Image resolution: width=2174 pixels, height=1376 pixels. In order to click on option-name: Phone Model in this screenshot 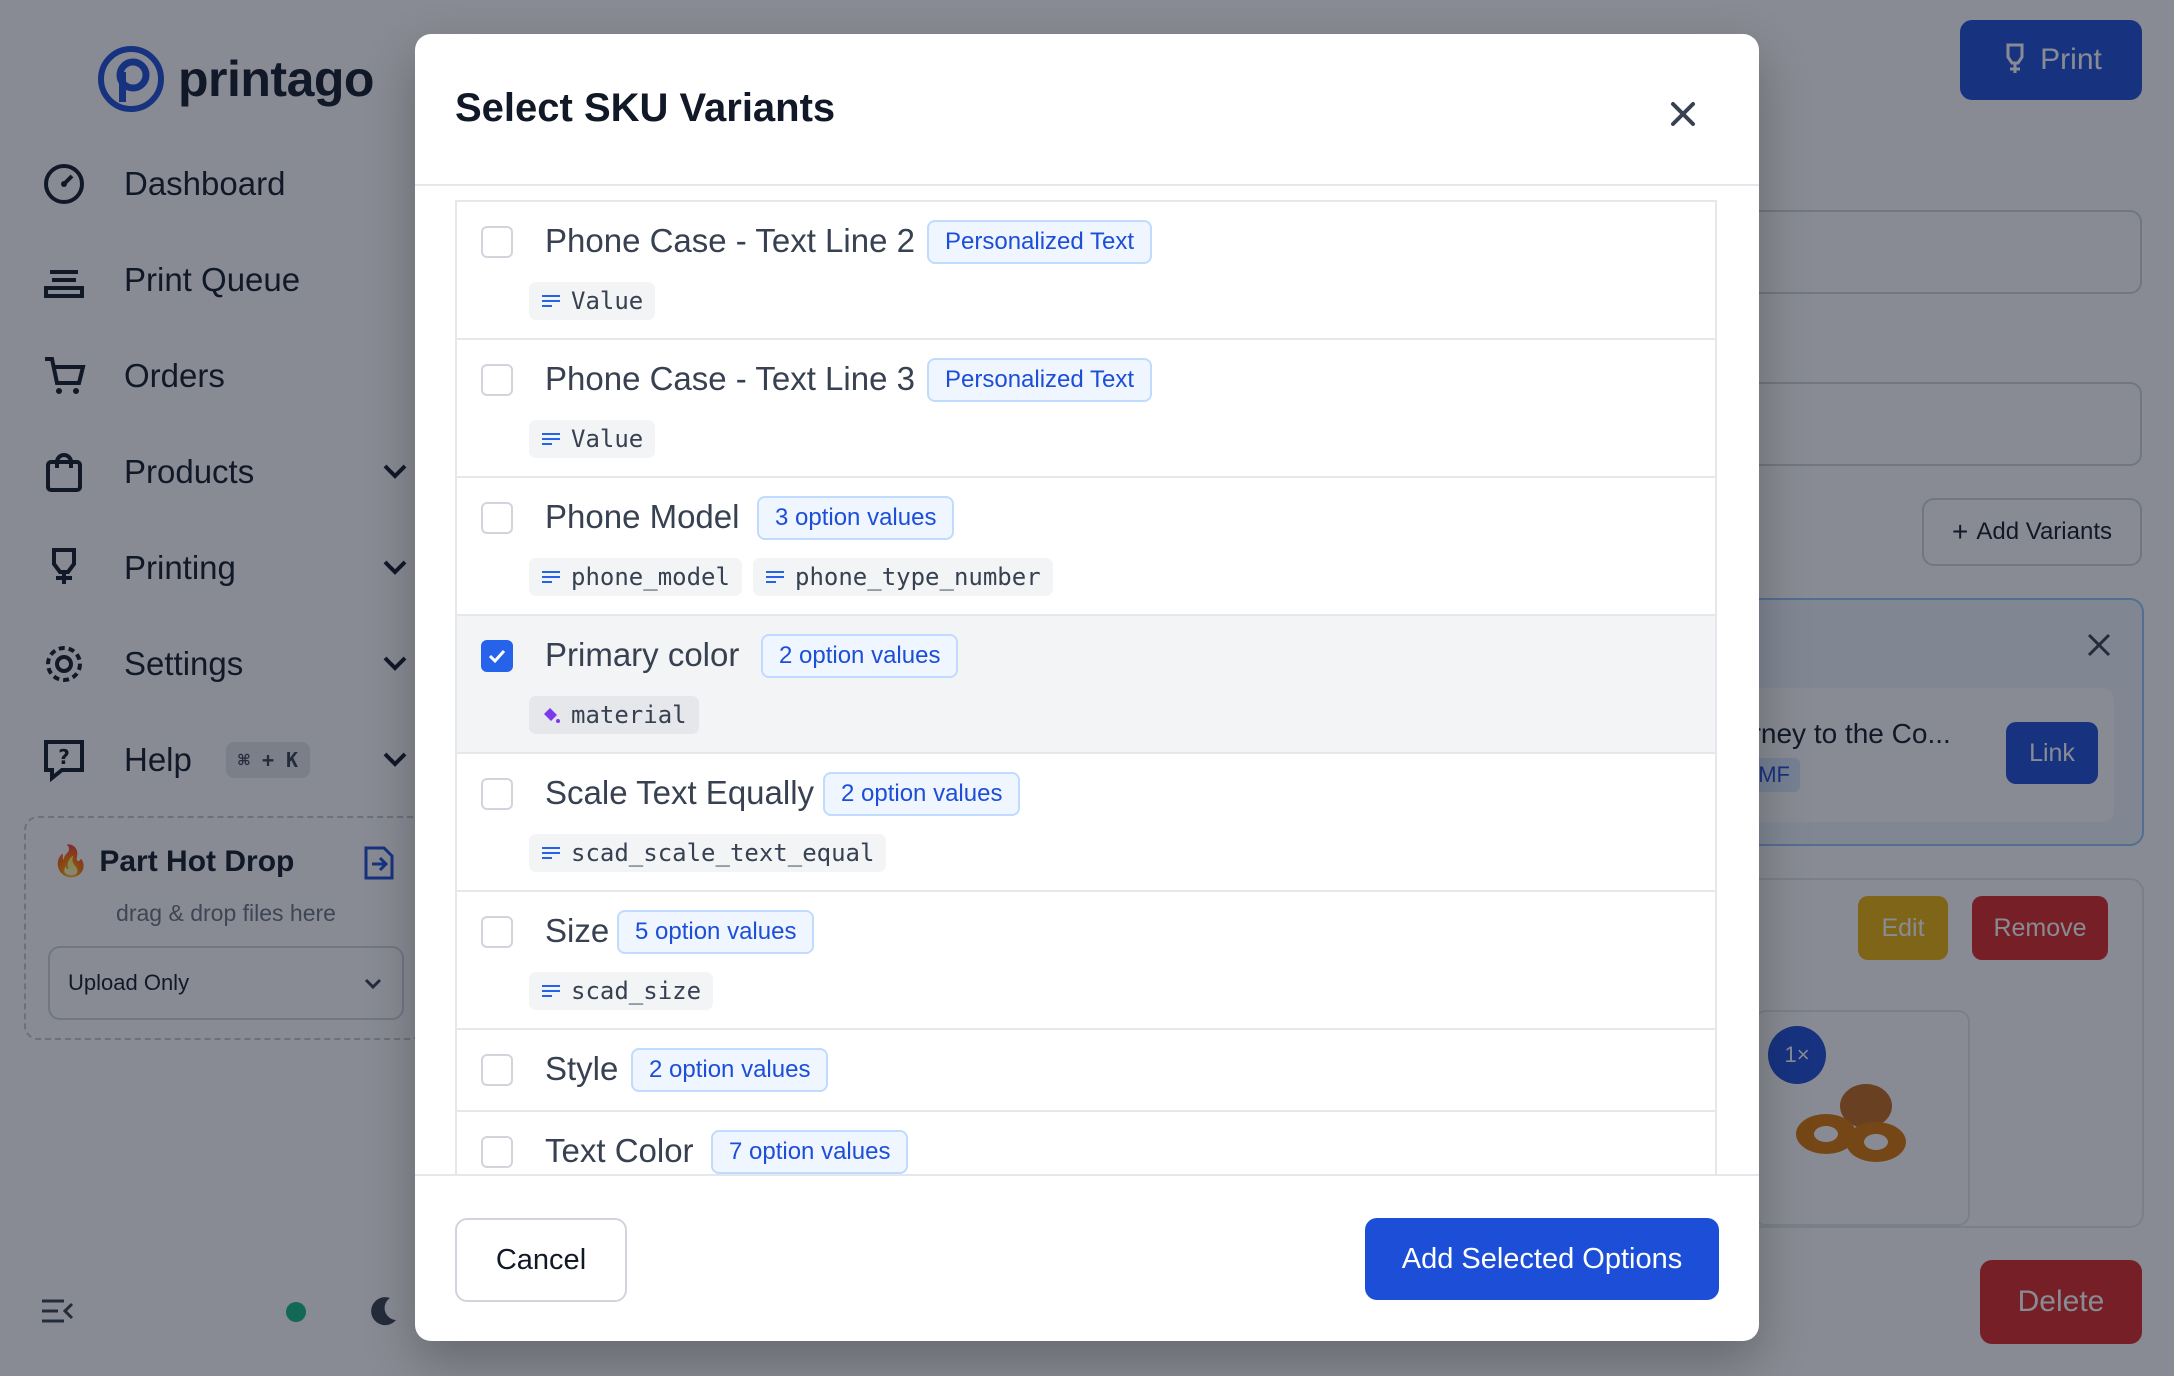, I will do `click(642, 516)`.